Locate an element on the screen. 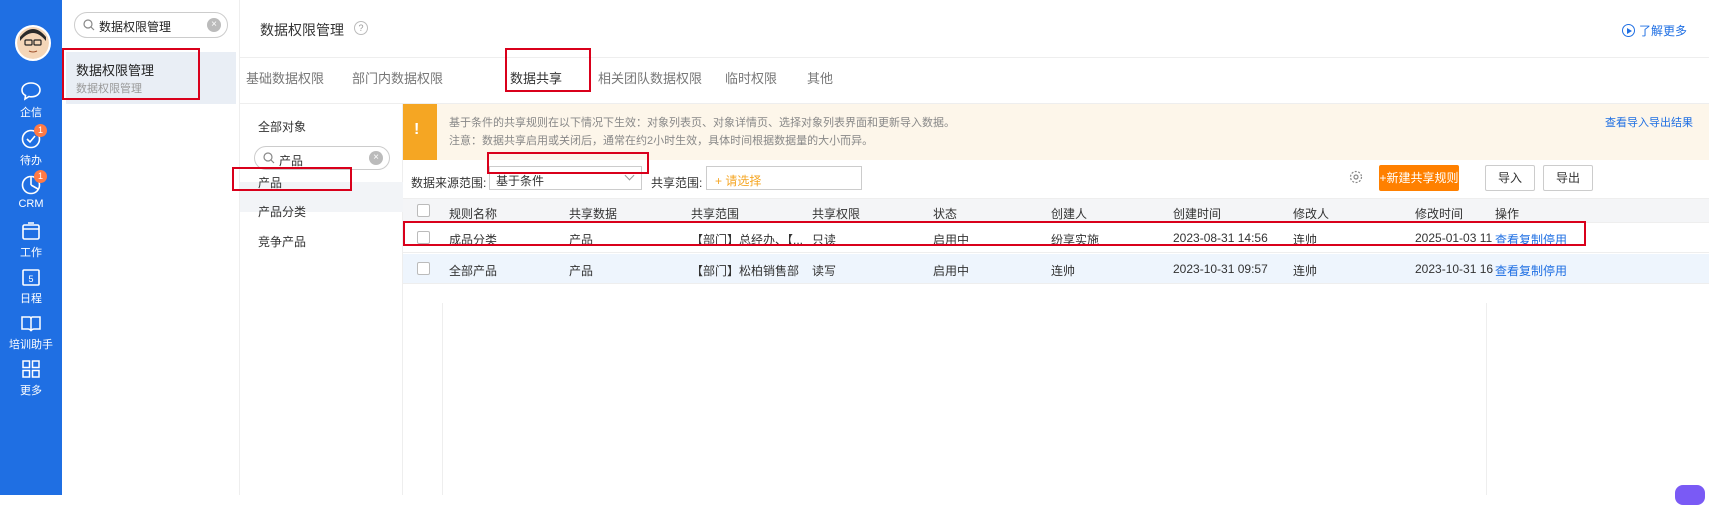  settings-icon is located at coordinates (1356, 177).